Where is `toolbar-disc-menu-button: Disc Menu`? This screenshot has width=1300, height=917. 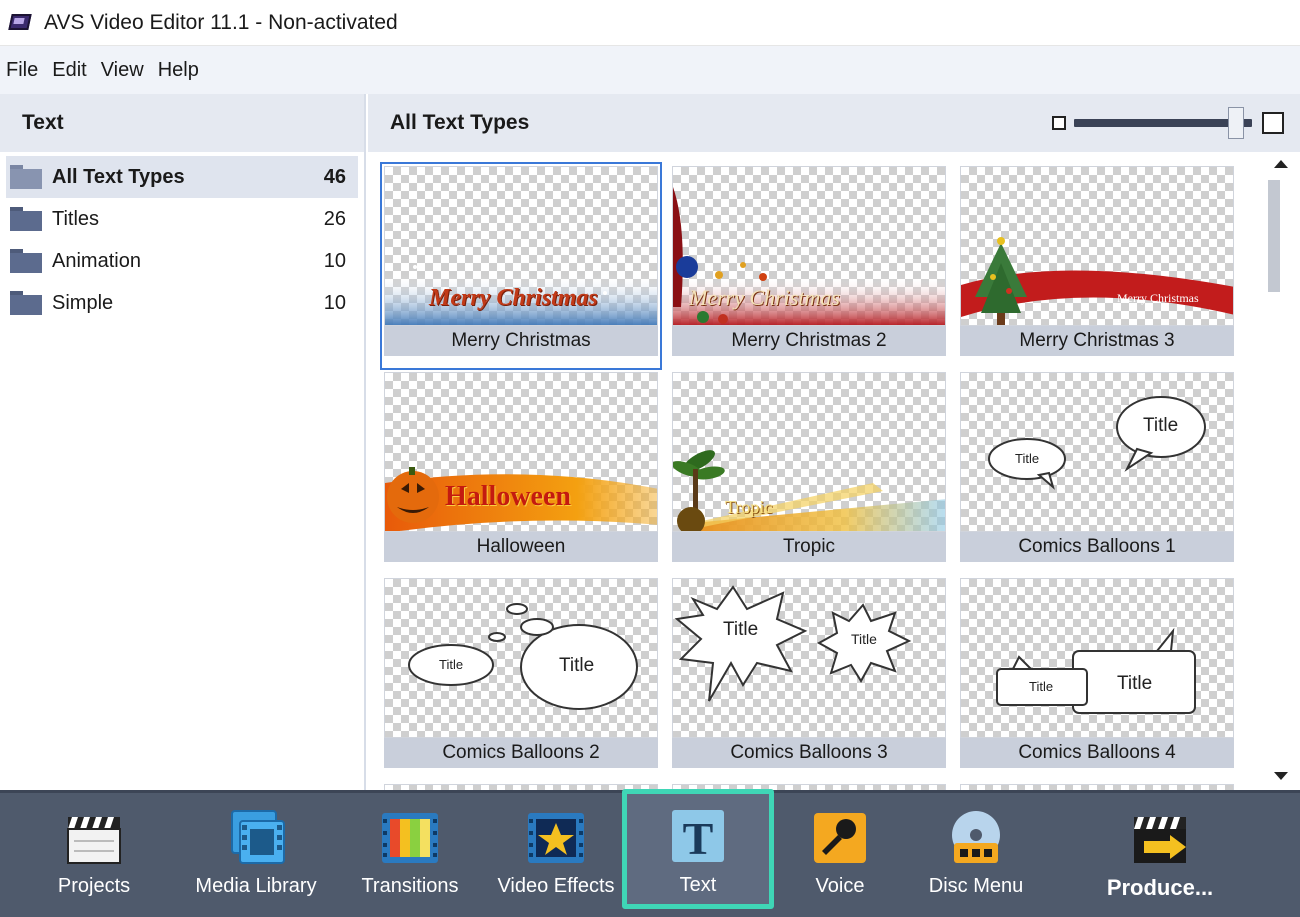
toolbar-disc-menu-button: Disc Menu is located at coordinates (976, 855).